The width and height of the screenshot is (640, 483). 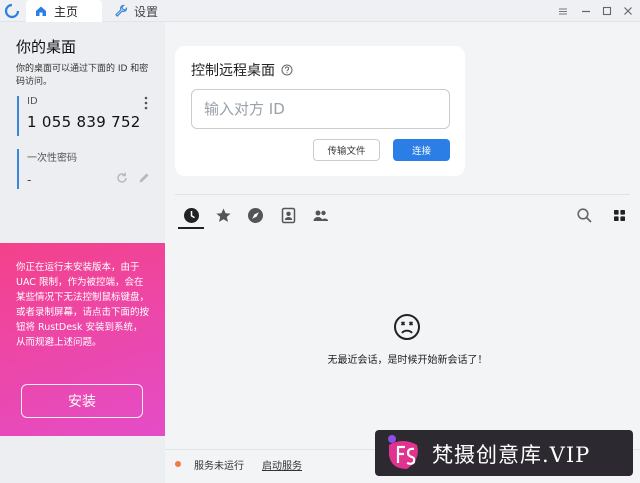 What do you see at coordinates (178, 464) in the screenshot?
I see `status-indicator-dot` at bounding box center [178, 464].